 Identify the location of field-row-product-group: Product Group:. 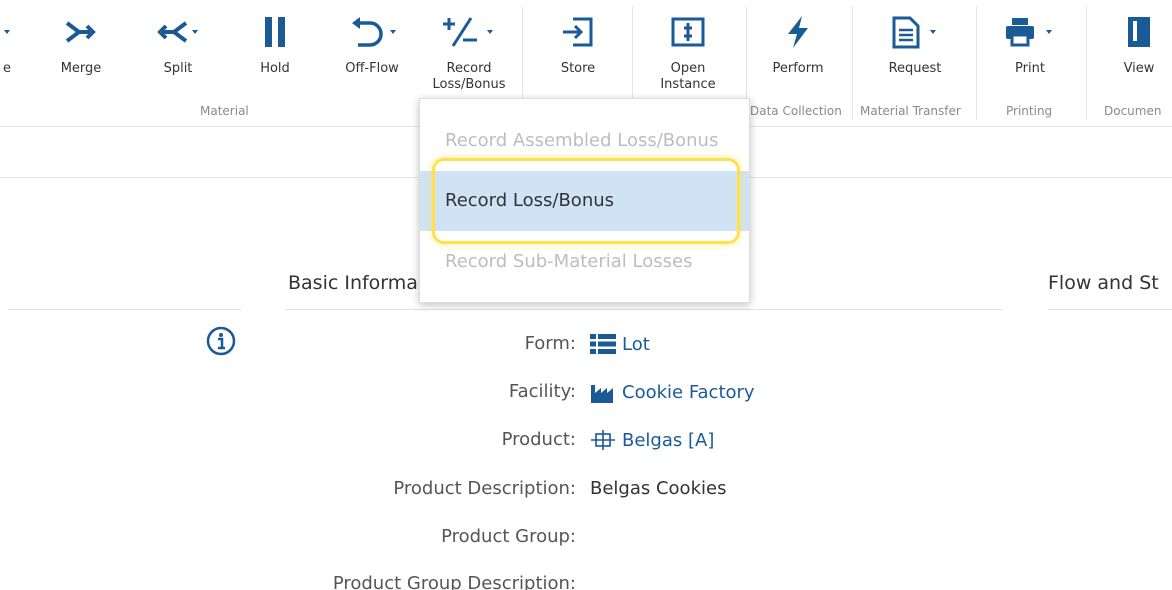
(650, 538).